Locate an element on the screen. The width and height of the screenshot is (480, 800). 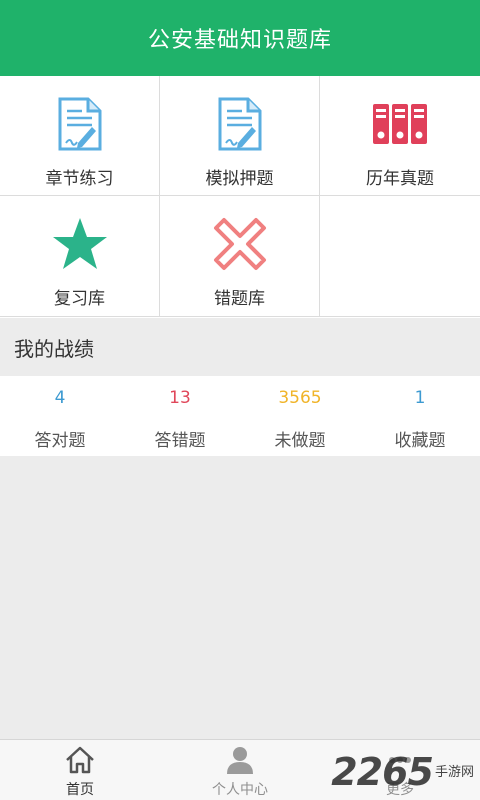
stat-favorites: 1 收藏题 is located at coordinates (420, 416).